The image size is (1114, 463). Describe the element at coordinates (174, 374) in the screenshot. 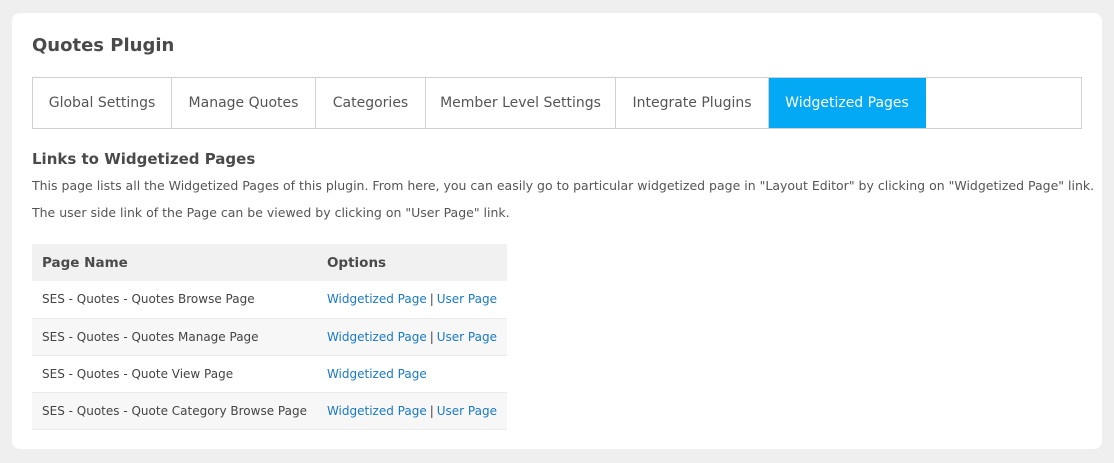

I see `page-name-cell: SES - Quotes - Quote View Page` at that location.